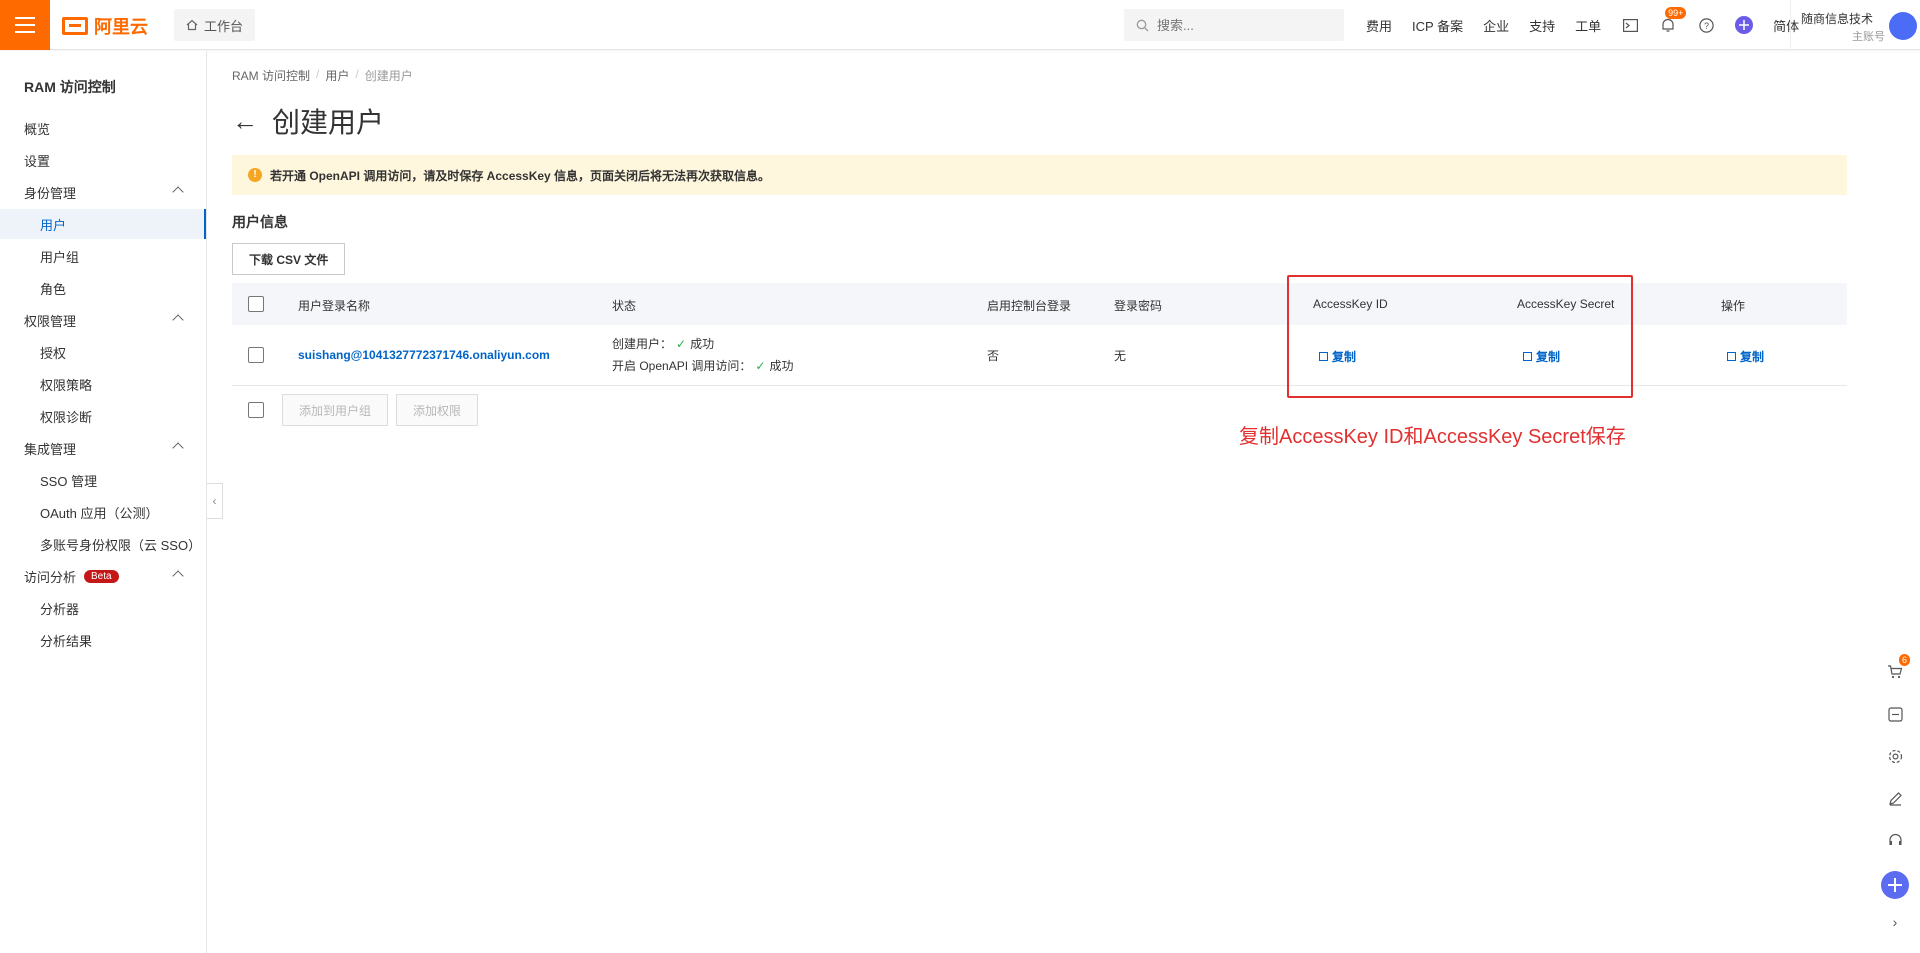 The width and height of the screenshot is (1920, 953). Describe the element at coordinates (60, 609) in the screenshot. I see `sidebar-item-label: 分析器` at that location.